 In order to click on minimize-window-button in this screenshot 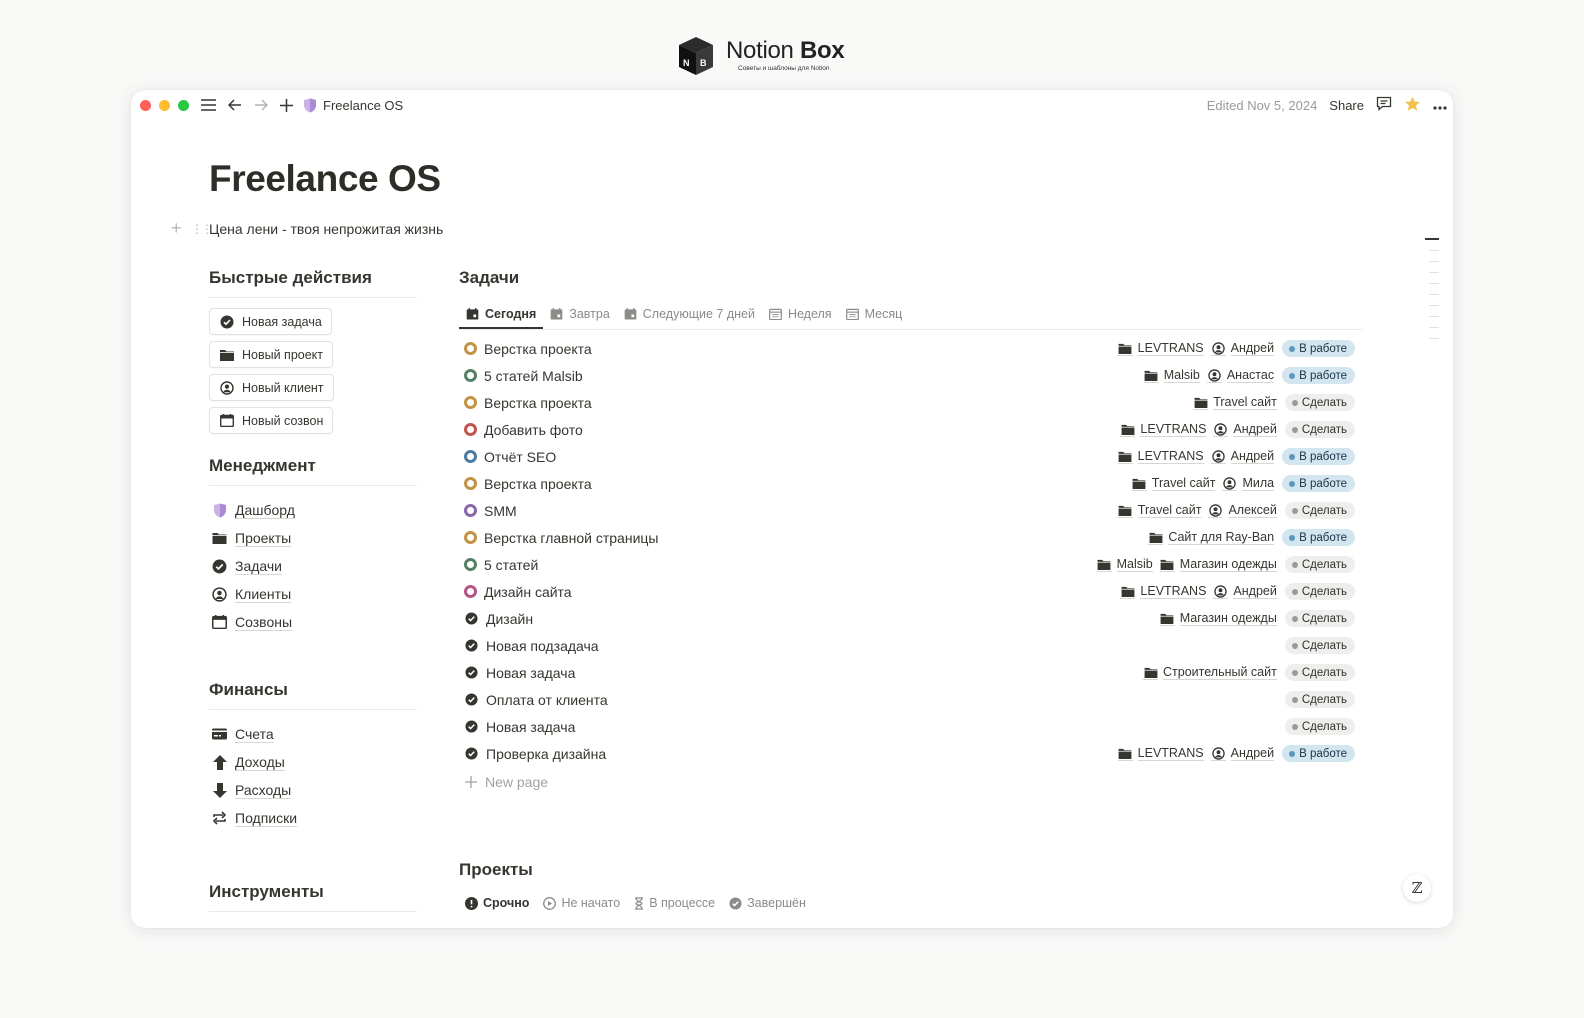, I will do `click(164, 105)`.